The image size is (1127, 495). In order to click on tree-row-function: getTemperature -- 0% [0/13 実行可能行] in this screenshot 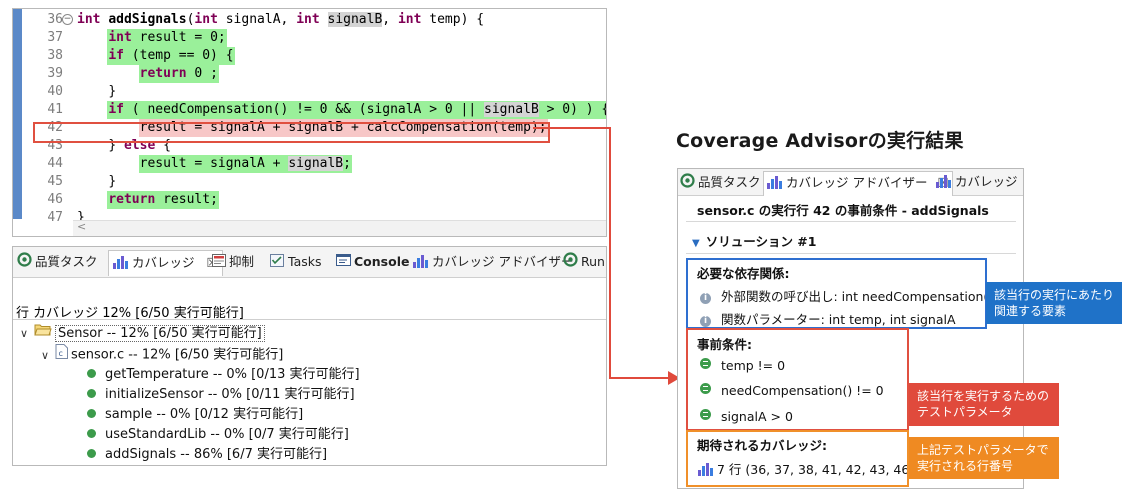, I will do `click(223, 375)`.